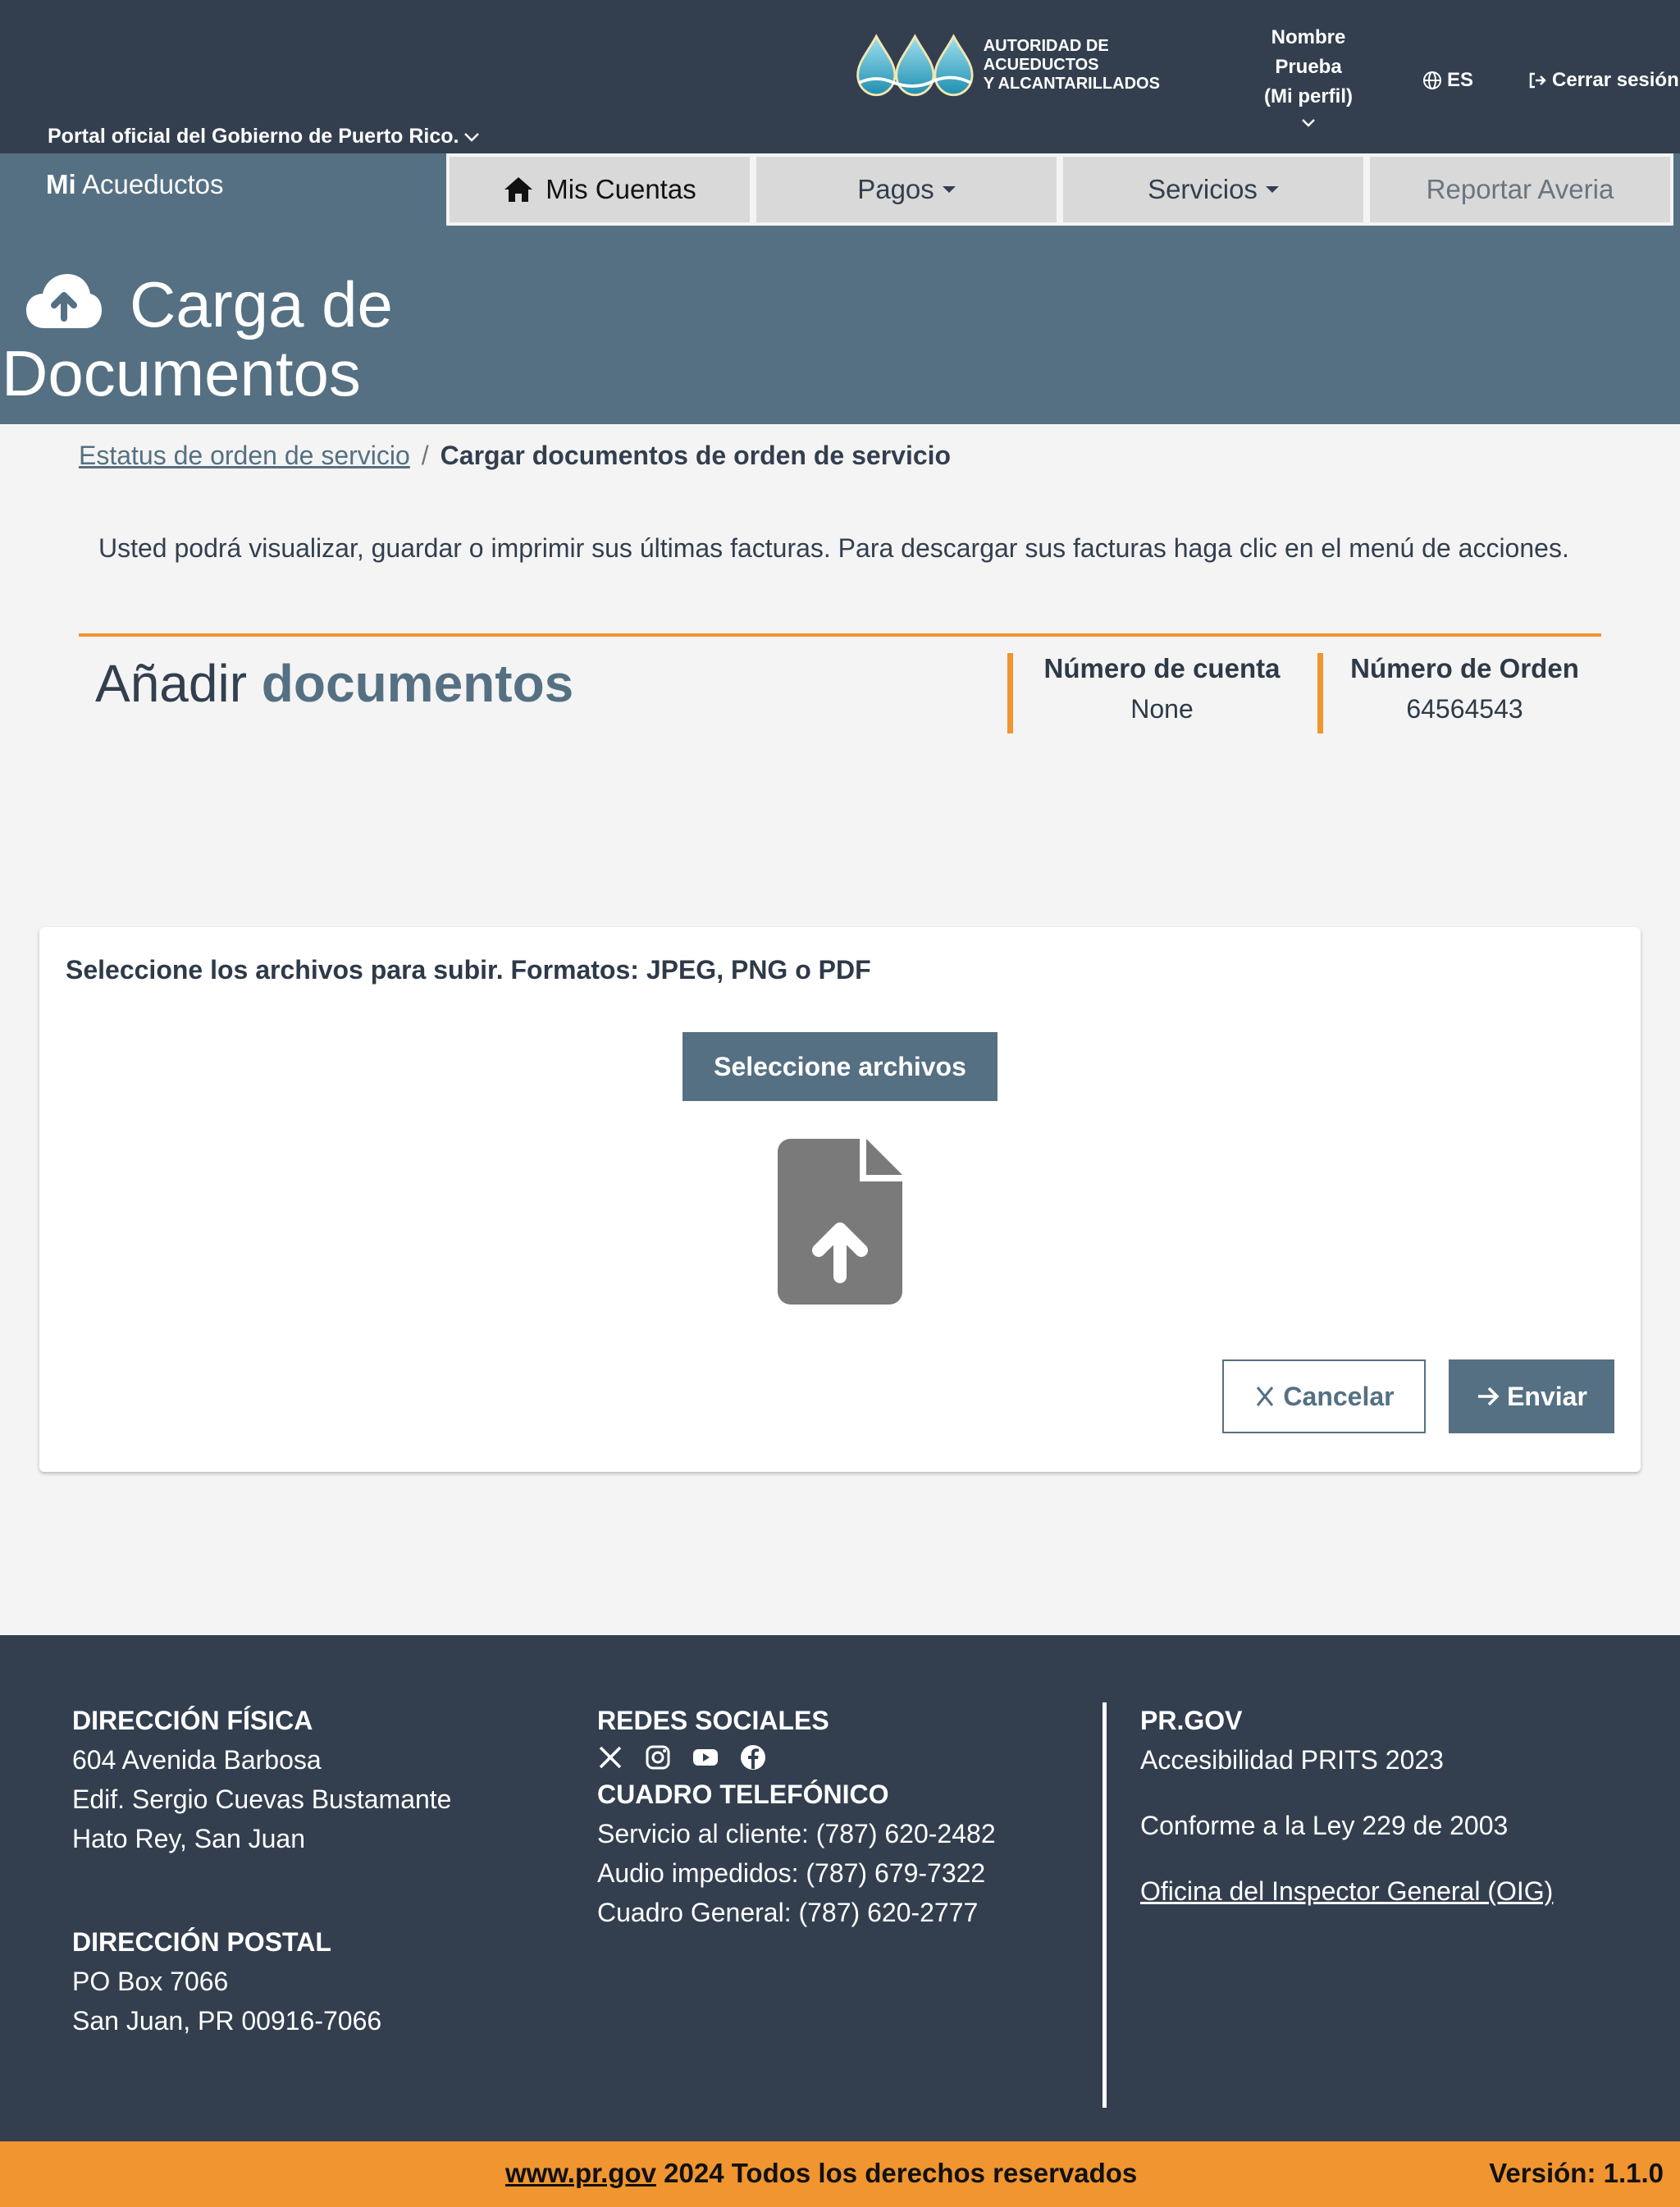  Describe the element at coordinates (840, 1066) in the screenshot. I see `select-files-button: Seleccione archivos` at that location.